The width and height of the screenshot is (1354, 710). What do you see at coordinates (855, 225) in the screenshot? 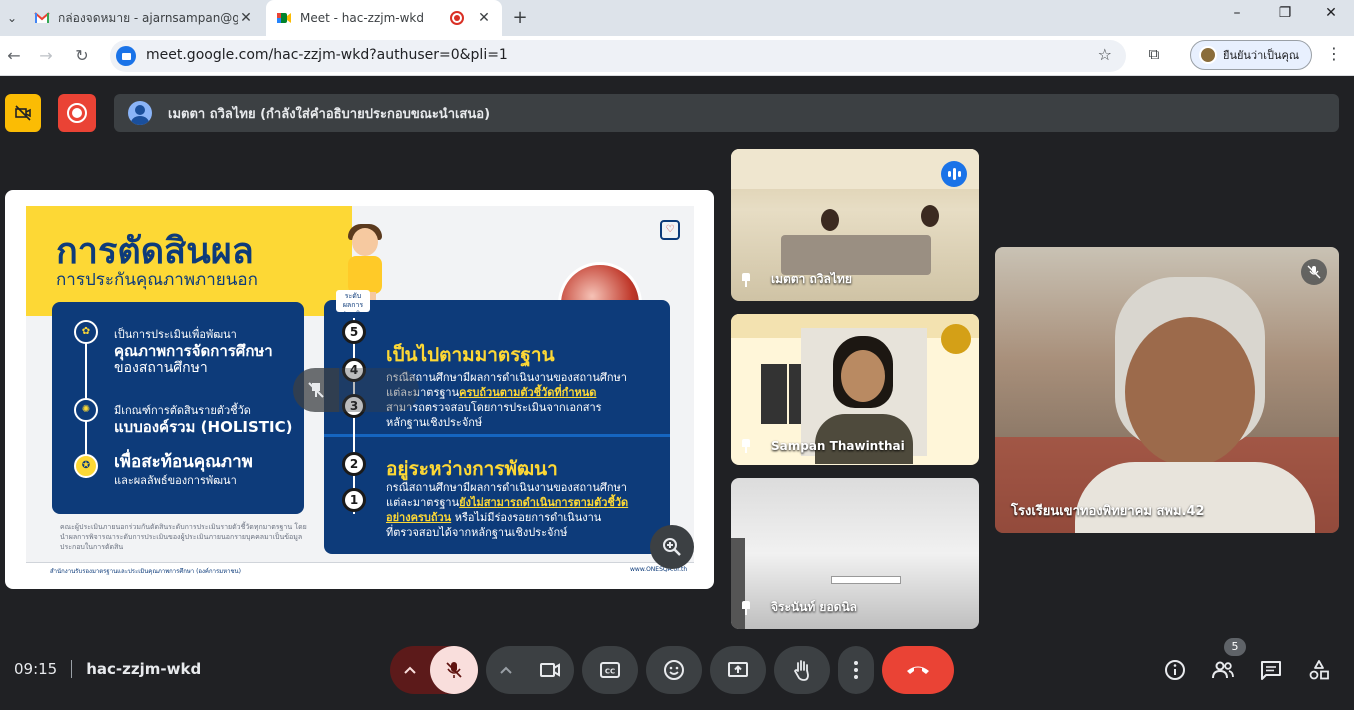
I see `participant-tile: เมตตา ถวิลไทย` at bounding box center [855, 225].